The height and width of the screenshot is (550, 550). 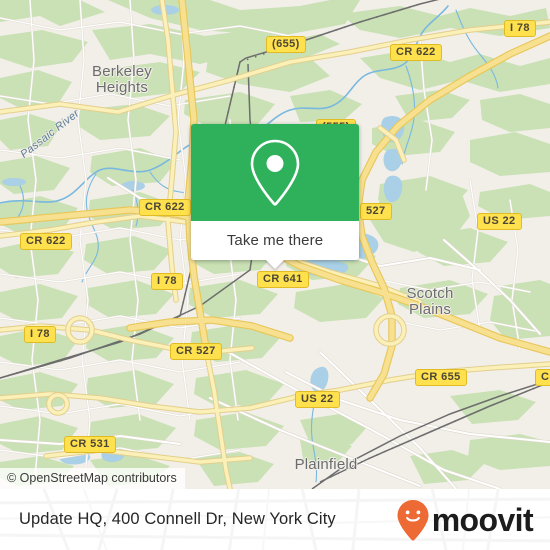 I want to click on road-shield-cr531: CR 531, so click(x=90, y=444).